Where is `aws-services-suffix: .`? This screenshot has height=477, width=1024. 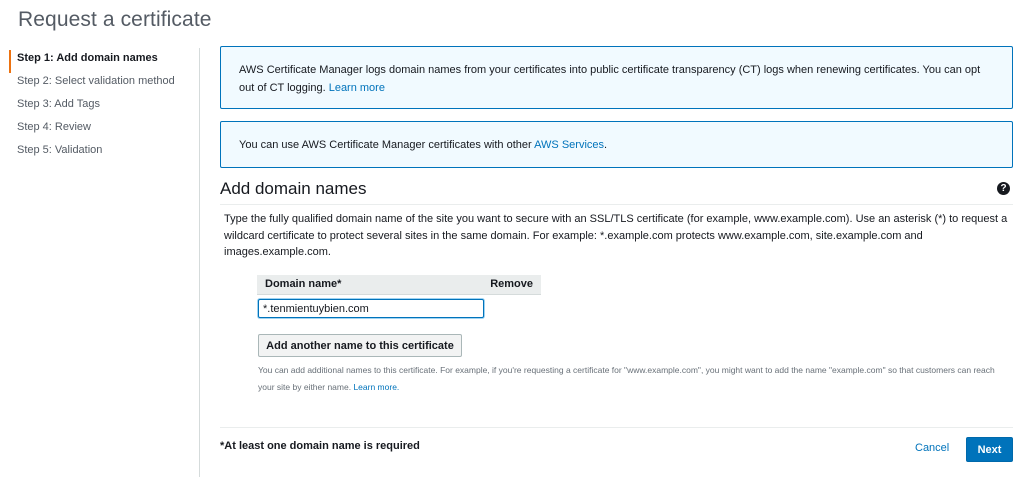 aws-services-suffix: . is located at coordinates (606, 145).